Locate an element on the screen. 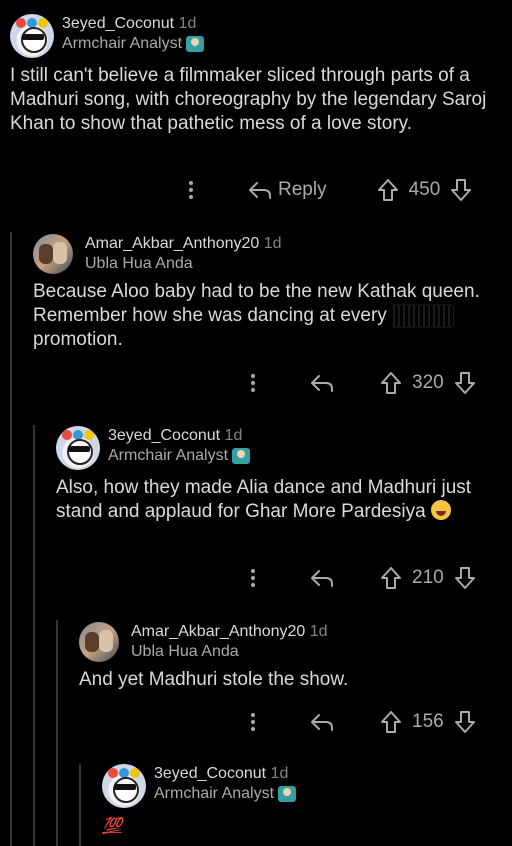 This screenshot has height=846, width=512. reply-label: Reply is located at coordinates (302, 189).